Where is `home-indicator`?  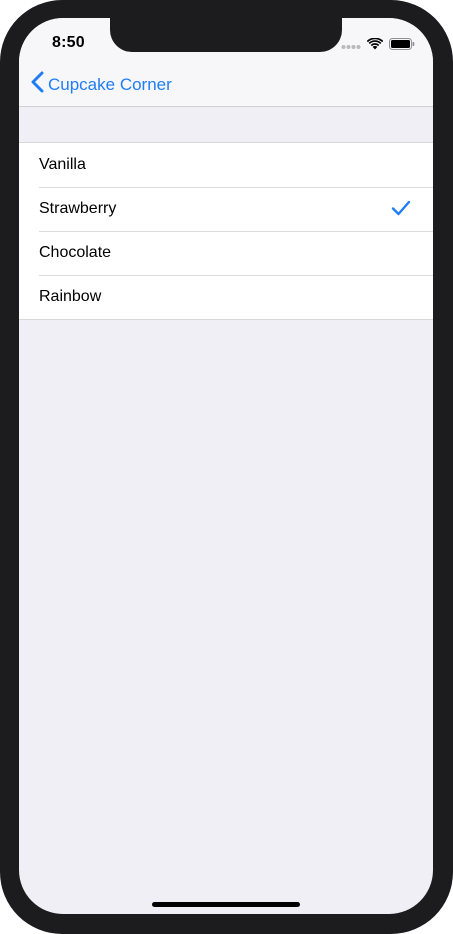 home-indicator is located at coordinates (226, 904).